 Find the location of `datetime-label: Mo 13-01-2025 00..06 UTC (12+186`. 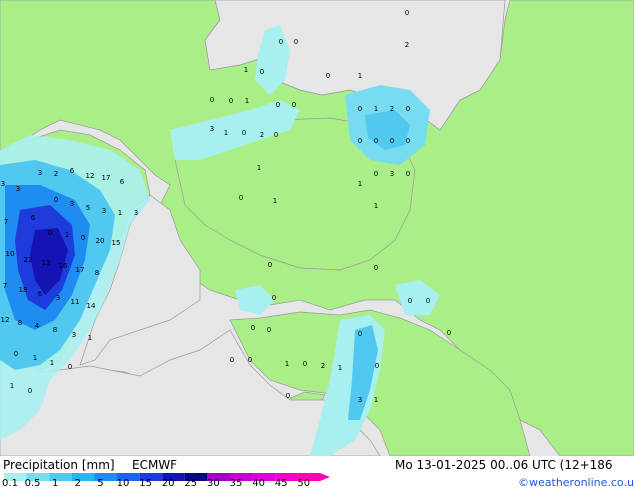

datetime-label: Mo 13-01-2025 00..06 UTC (12+186 is located at coordinates (504, 465).